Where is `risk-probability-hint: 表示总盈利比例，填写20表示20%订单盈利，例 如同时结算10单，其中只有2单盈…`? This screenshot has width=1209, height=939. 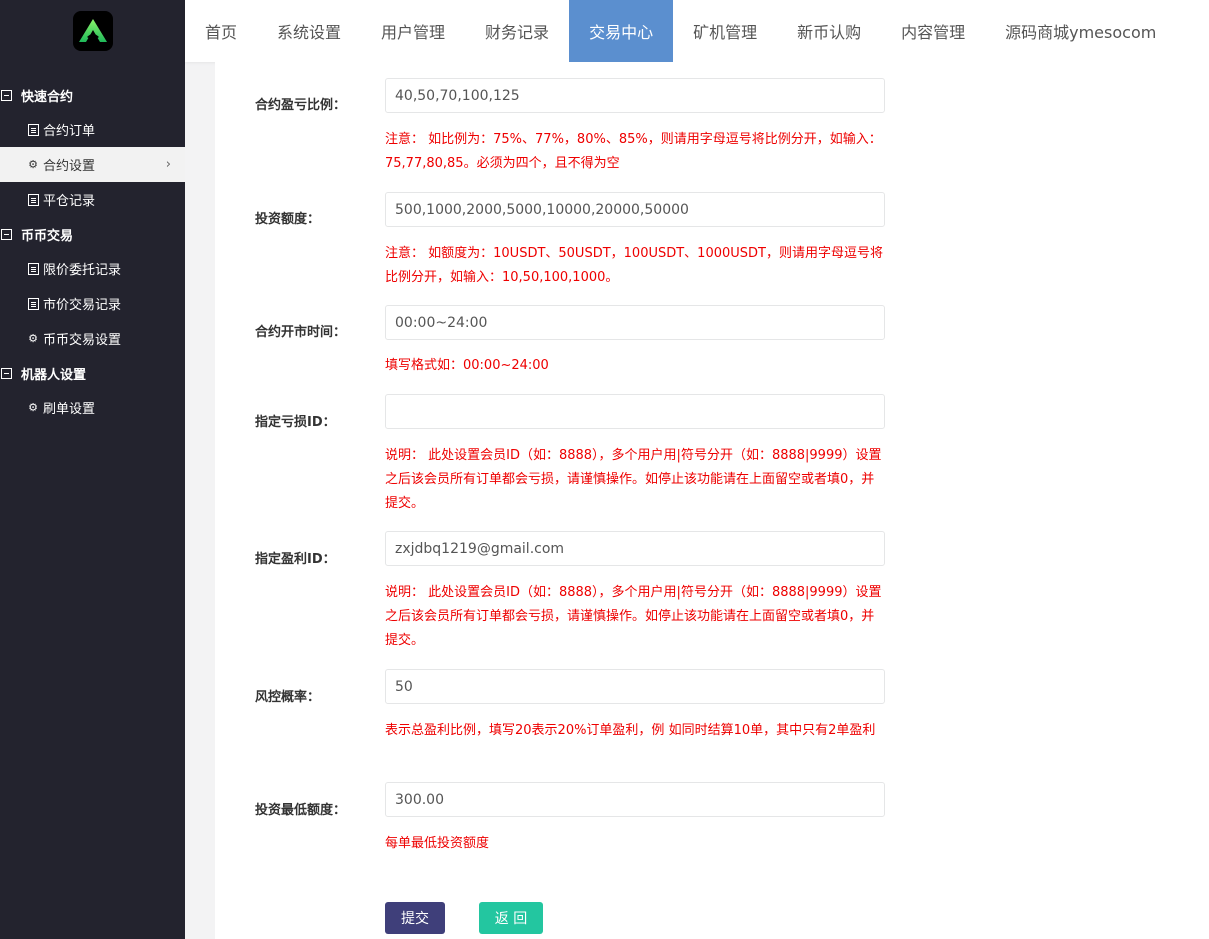
risk-probability-hint: 表示总盈利比例，填写20表示20%订单盈利，例 如同时结算10单，其中只有2单盈… is located at coordinates (630, 730).